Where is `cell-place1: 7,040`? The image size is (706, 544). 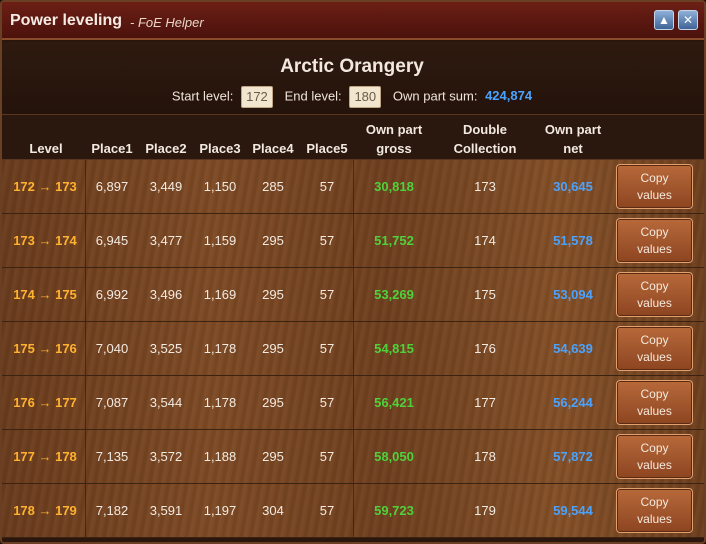
cell-place1: 7,040 is located at coordinates (112, 348).